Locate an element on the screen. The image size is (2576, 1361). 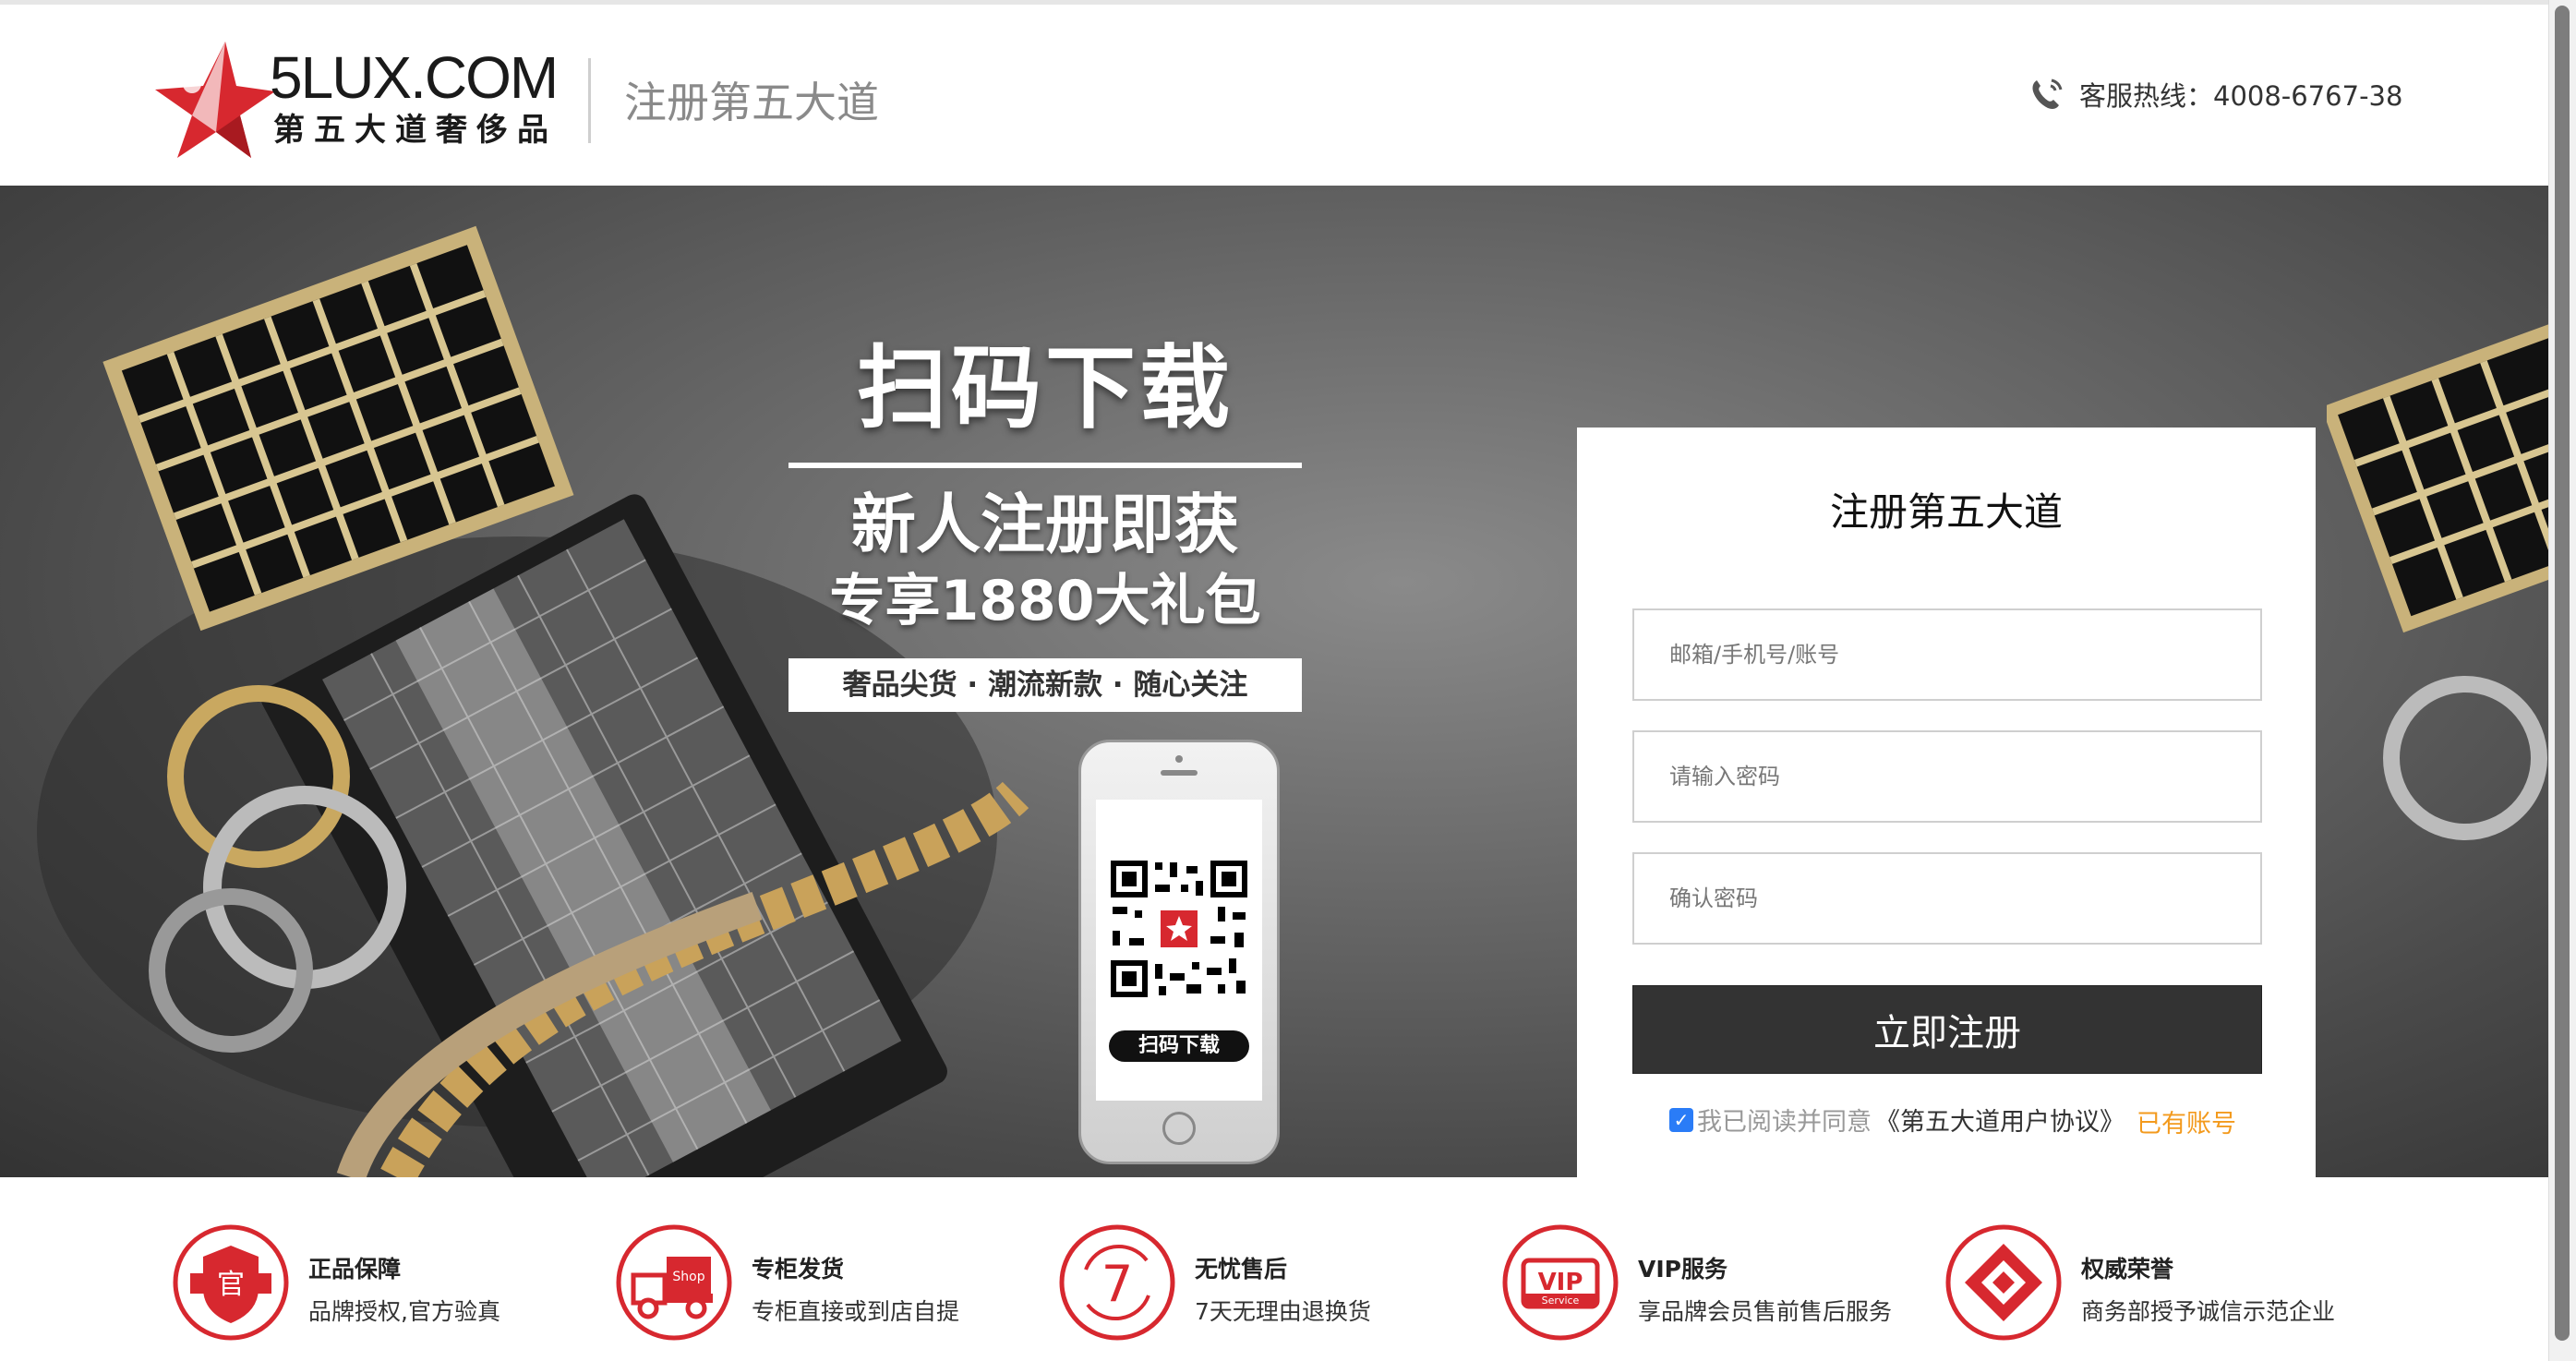
feature-desc: 7天无理由退换货 is located at coordinates (1283, 1311).